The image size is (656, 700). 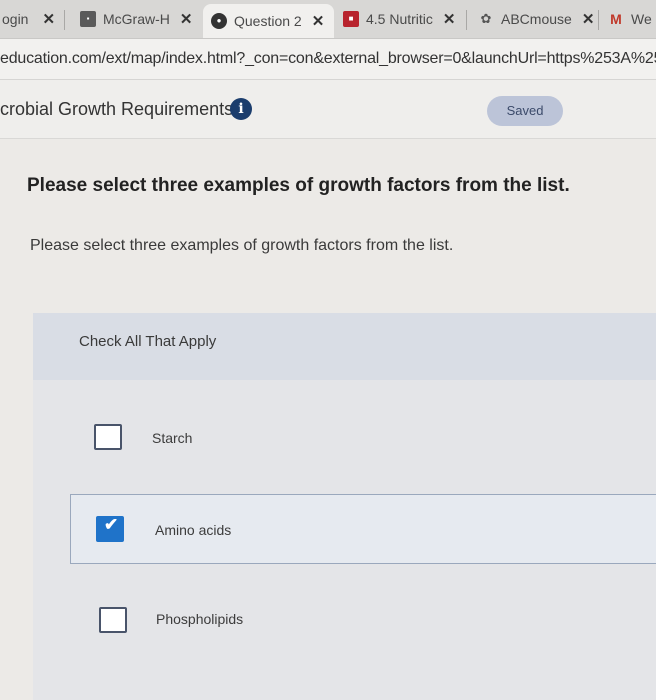 I want to click on tab-label: ogin, so click(x=15, y=19).